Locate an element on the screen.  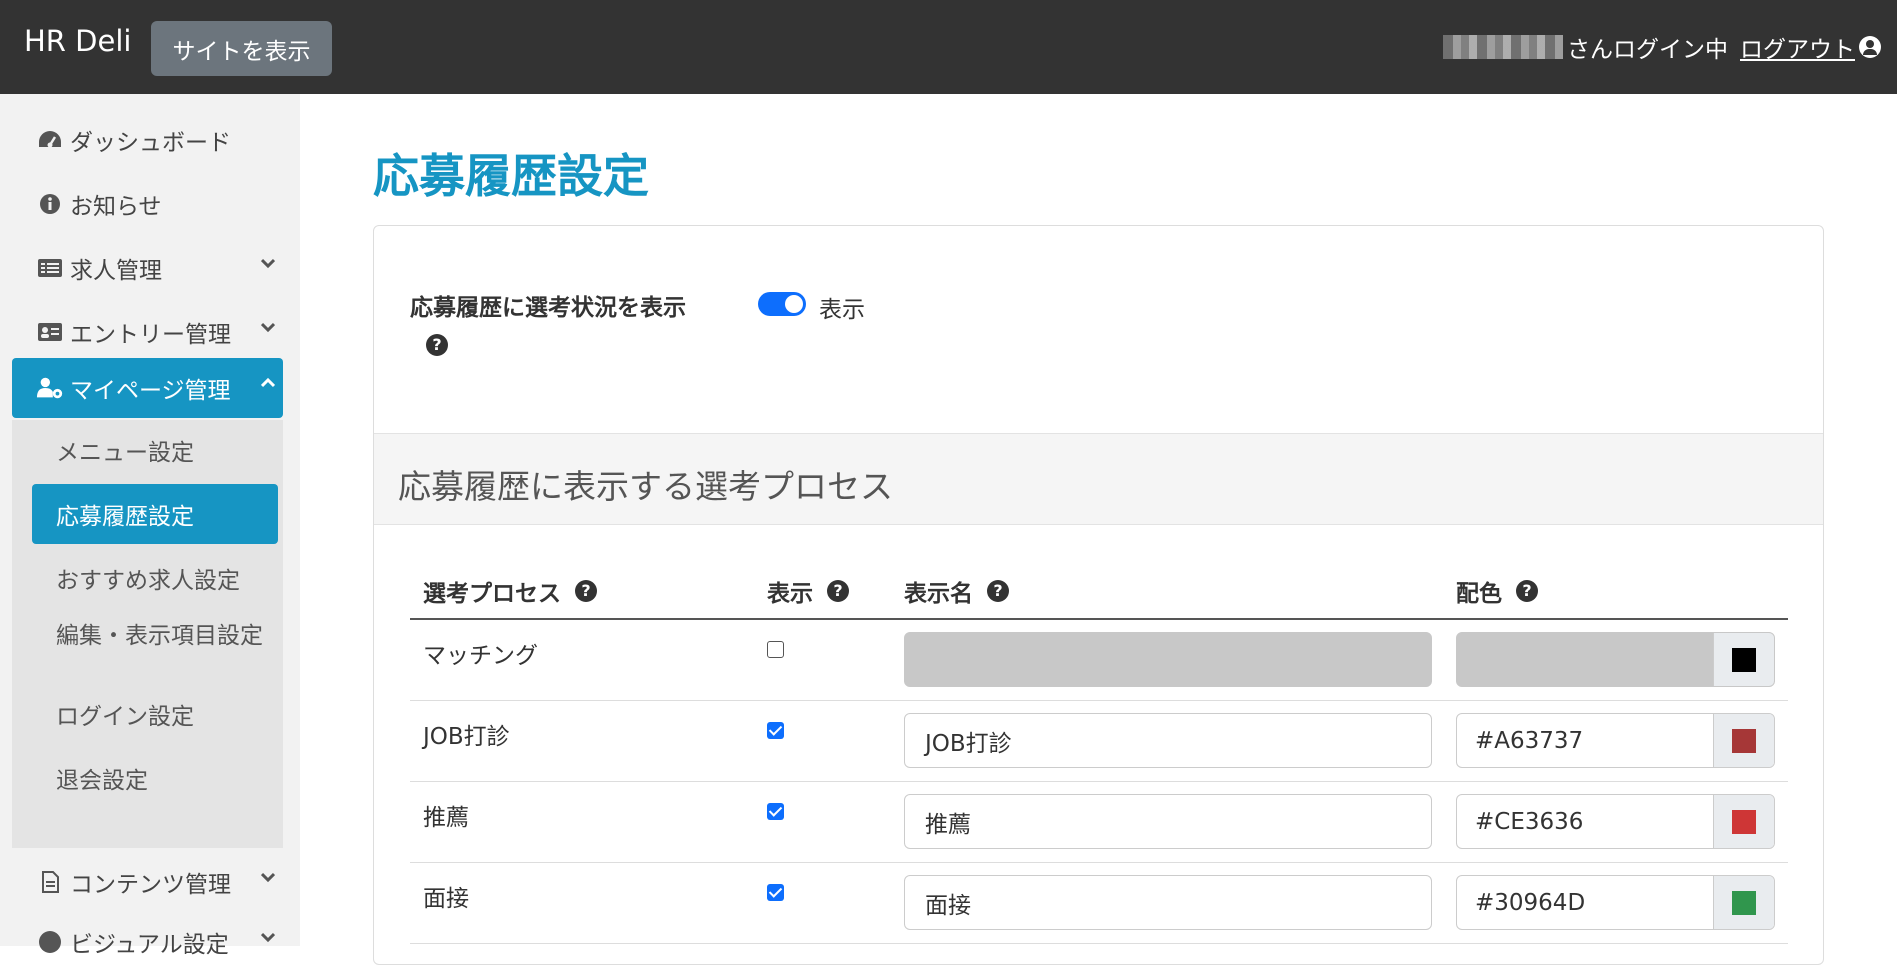
id-card-icon is located at coordinates (50, 332).